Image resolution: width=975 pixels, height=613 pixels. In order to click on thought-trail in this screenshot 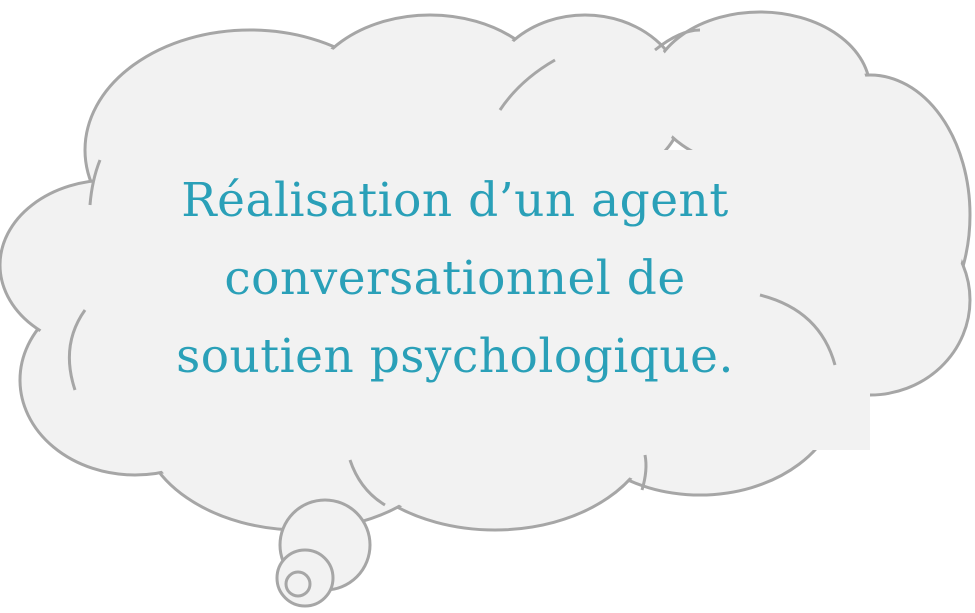, I will do `click(323, 553)`.